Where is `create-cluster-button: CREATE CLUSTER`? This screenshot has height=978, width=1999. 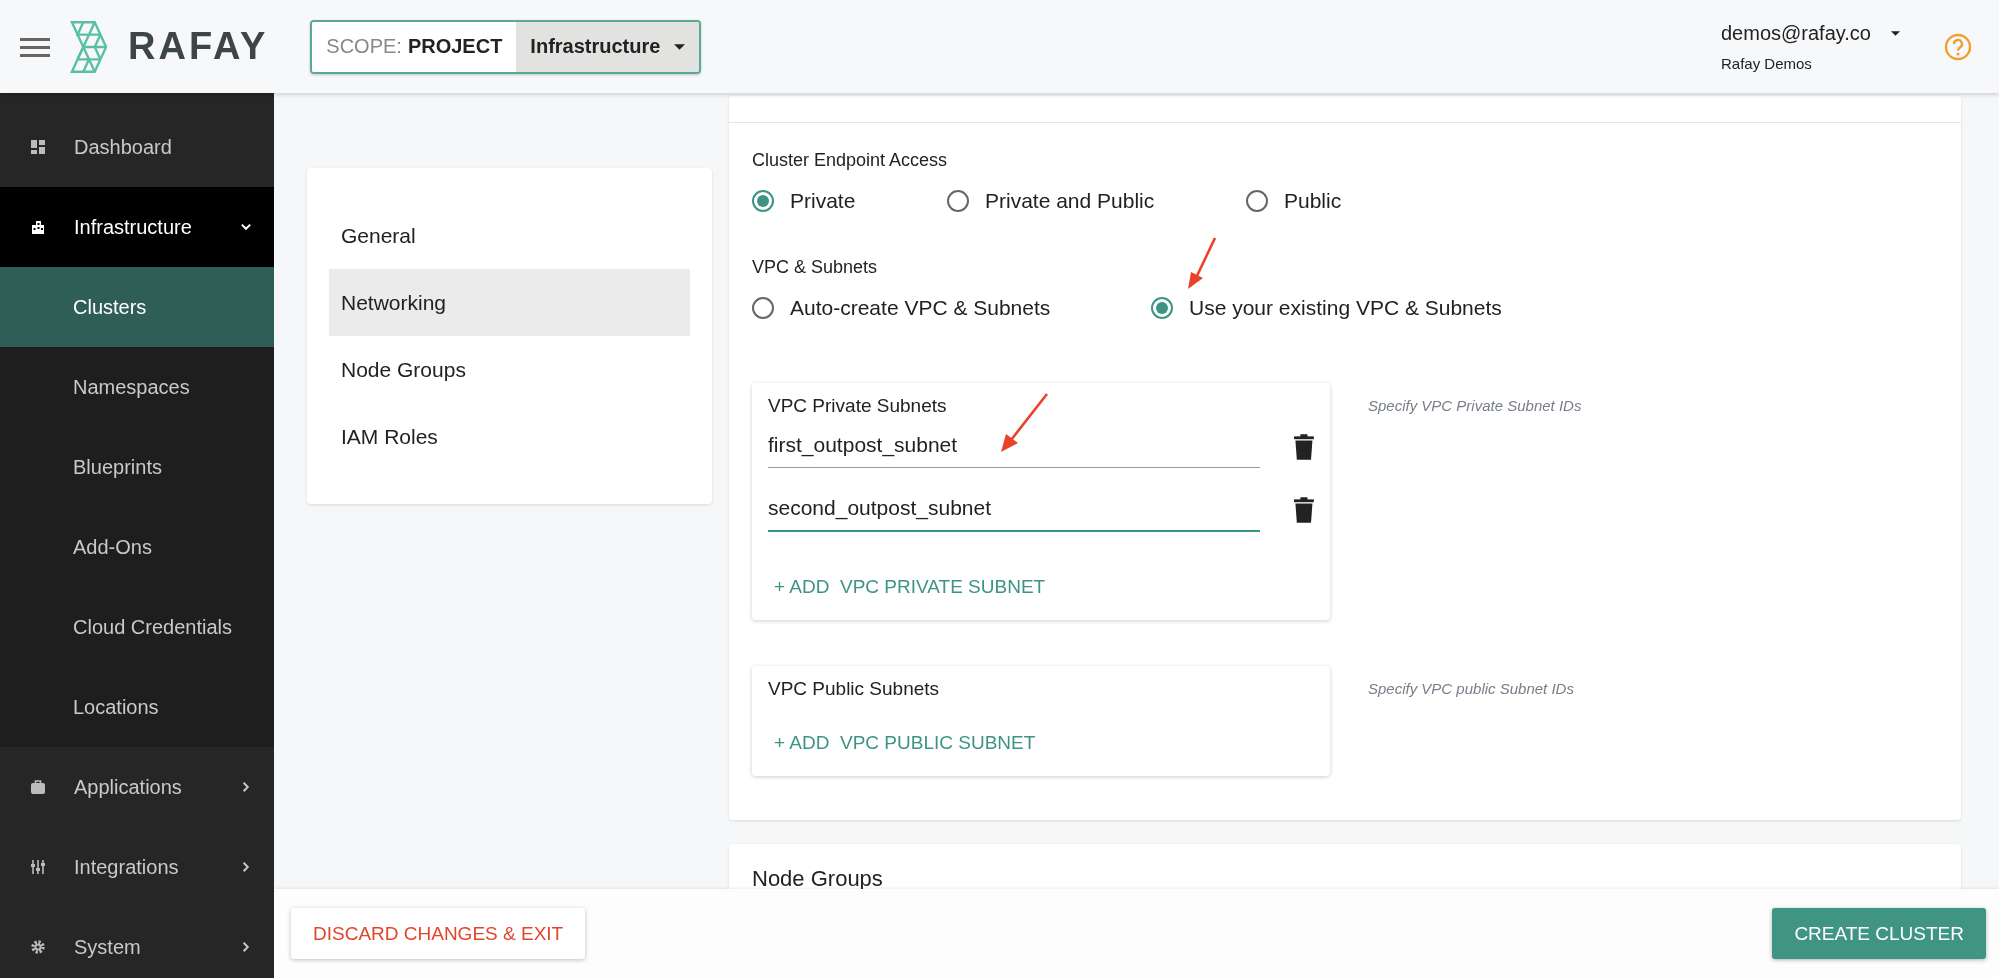
create-cluster-button: CREATE CLUSTER is located at coordinates (1879, 933).